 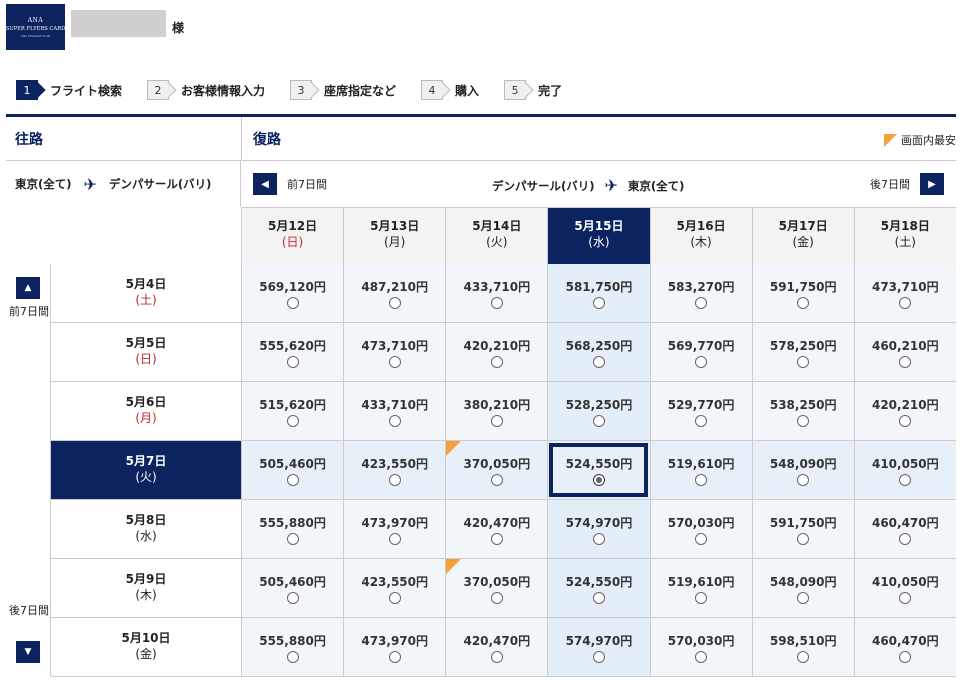 I want to click on outbound-next-week-button: ▼, so click(x=28, y=652).